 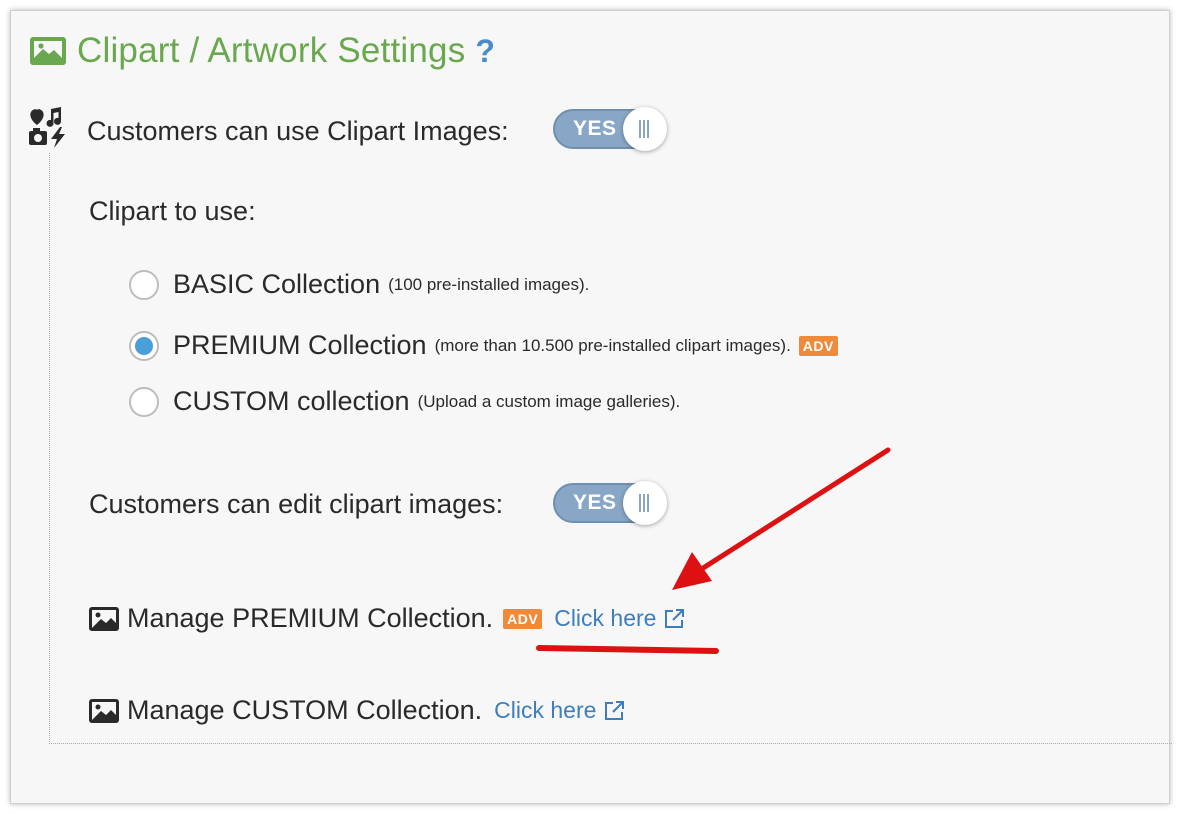 I want to click on help-icon: ?, so click(x=485, y=51).